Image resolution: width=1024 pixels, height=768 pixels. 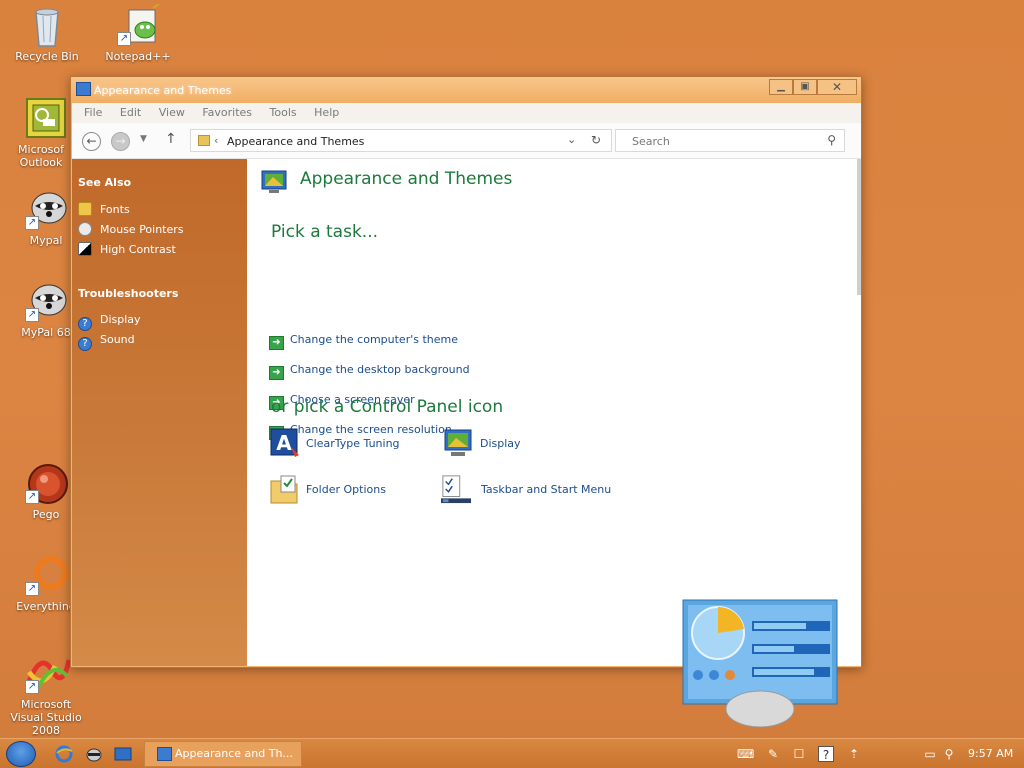 What do you see at coordinates (120, 319) in the screenshot?
I see `sidebar-item-label: Display` at bounding box center [120, 319].